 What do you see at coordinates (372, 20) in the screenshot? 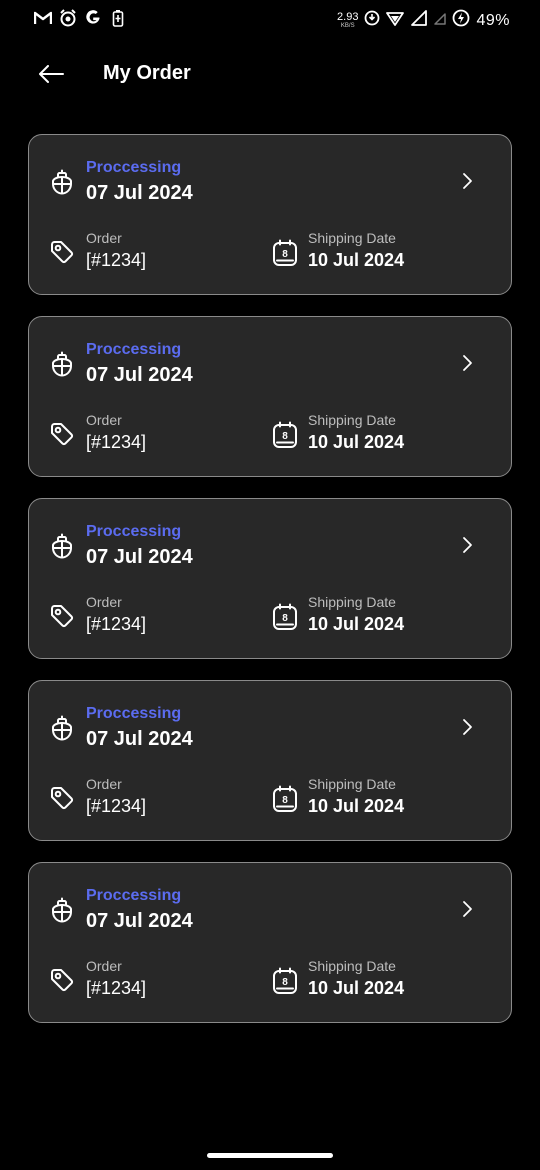
I see `data-saver-icon` at bounding box center [372, 20].